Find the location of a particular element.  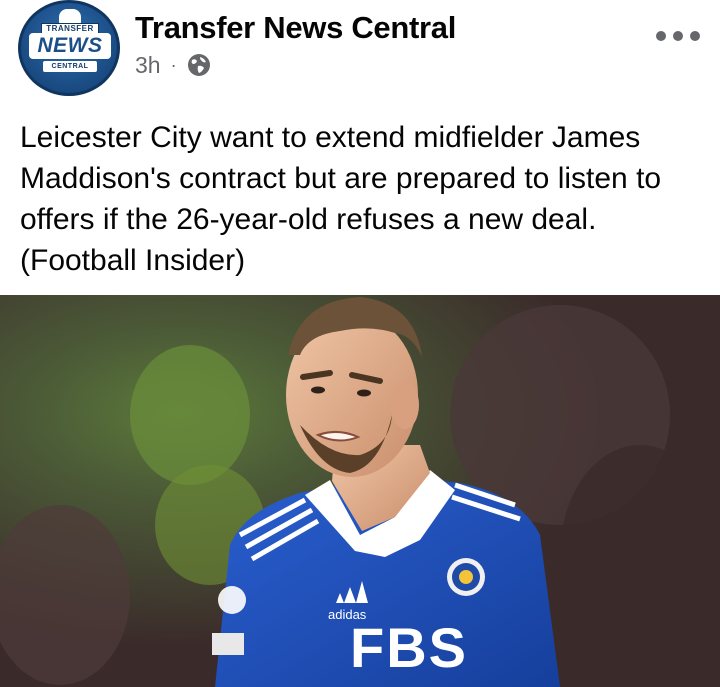

globe-icon is located at coordinates (199, 65).